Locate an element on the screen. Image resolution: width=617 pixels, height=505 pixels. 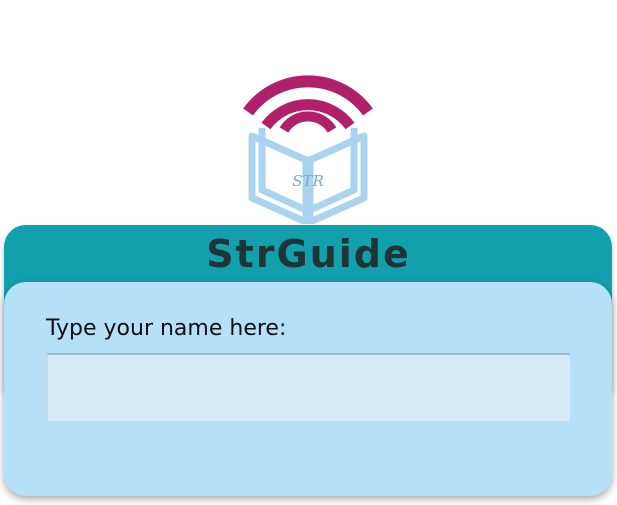
book-wifi-icon: STR is located at coordinates (308, 149).